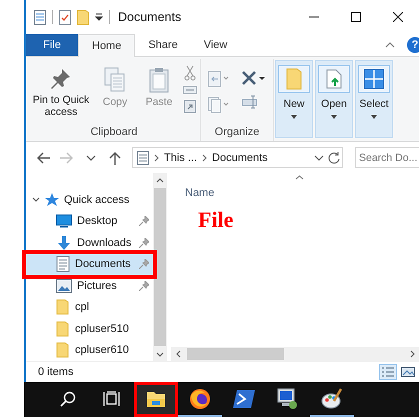 This screenshot has width=419, height=417. I want to click on delete-icon, so click(254, 78).